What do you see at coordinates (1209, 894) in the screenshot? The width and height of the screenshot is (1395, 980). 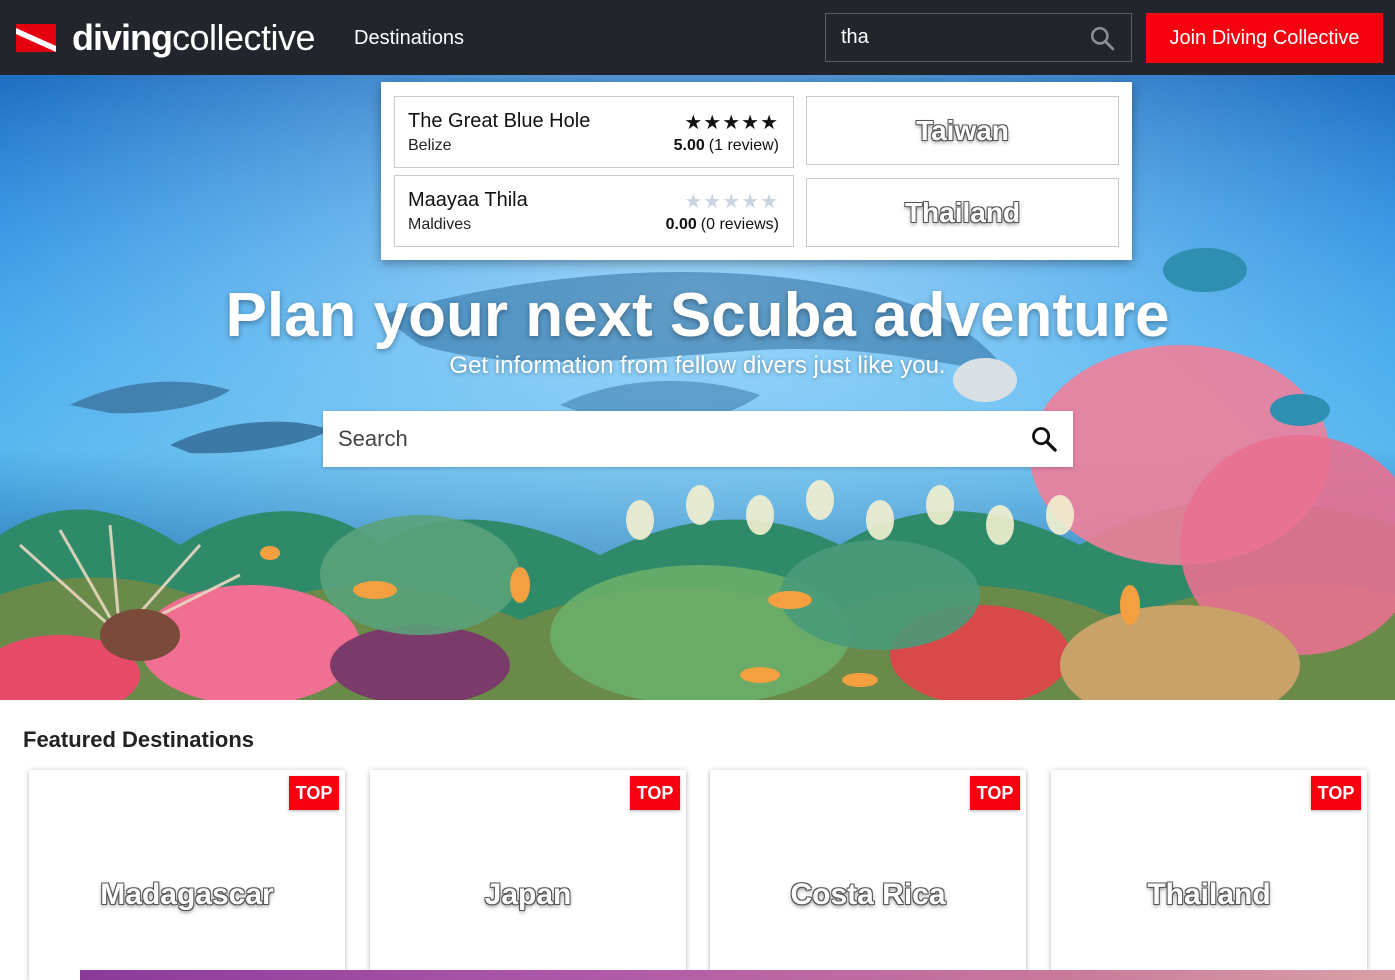 I see `card-title: Thailand` at bounding box center [1209, 894].